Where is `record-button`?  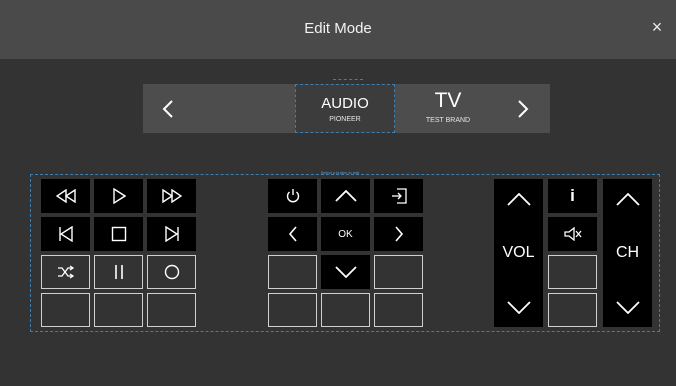 record-button is located at coordinates (171, 272).